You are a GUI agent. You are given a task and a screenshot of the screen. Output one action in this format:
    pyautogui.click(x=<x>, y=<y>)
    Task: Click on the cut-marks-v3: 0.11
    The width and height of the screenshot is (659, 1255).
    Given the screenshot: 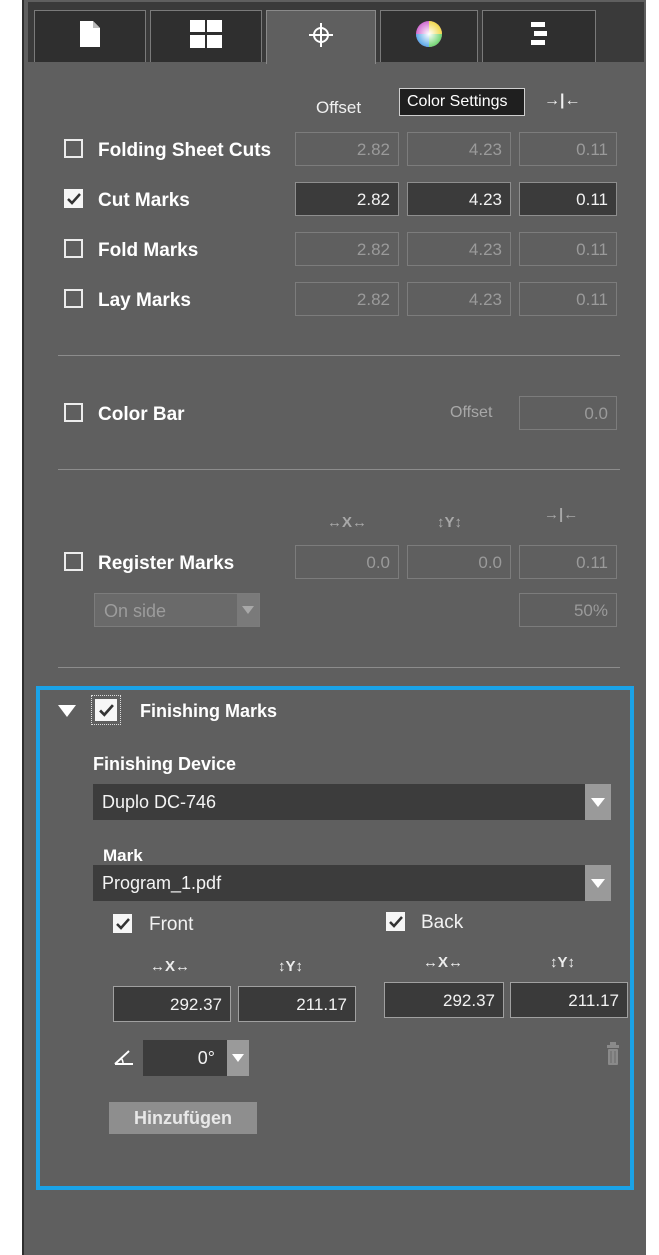 What is the action you would take?
    pyautogui.click(x=568, y=199)
    